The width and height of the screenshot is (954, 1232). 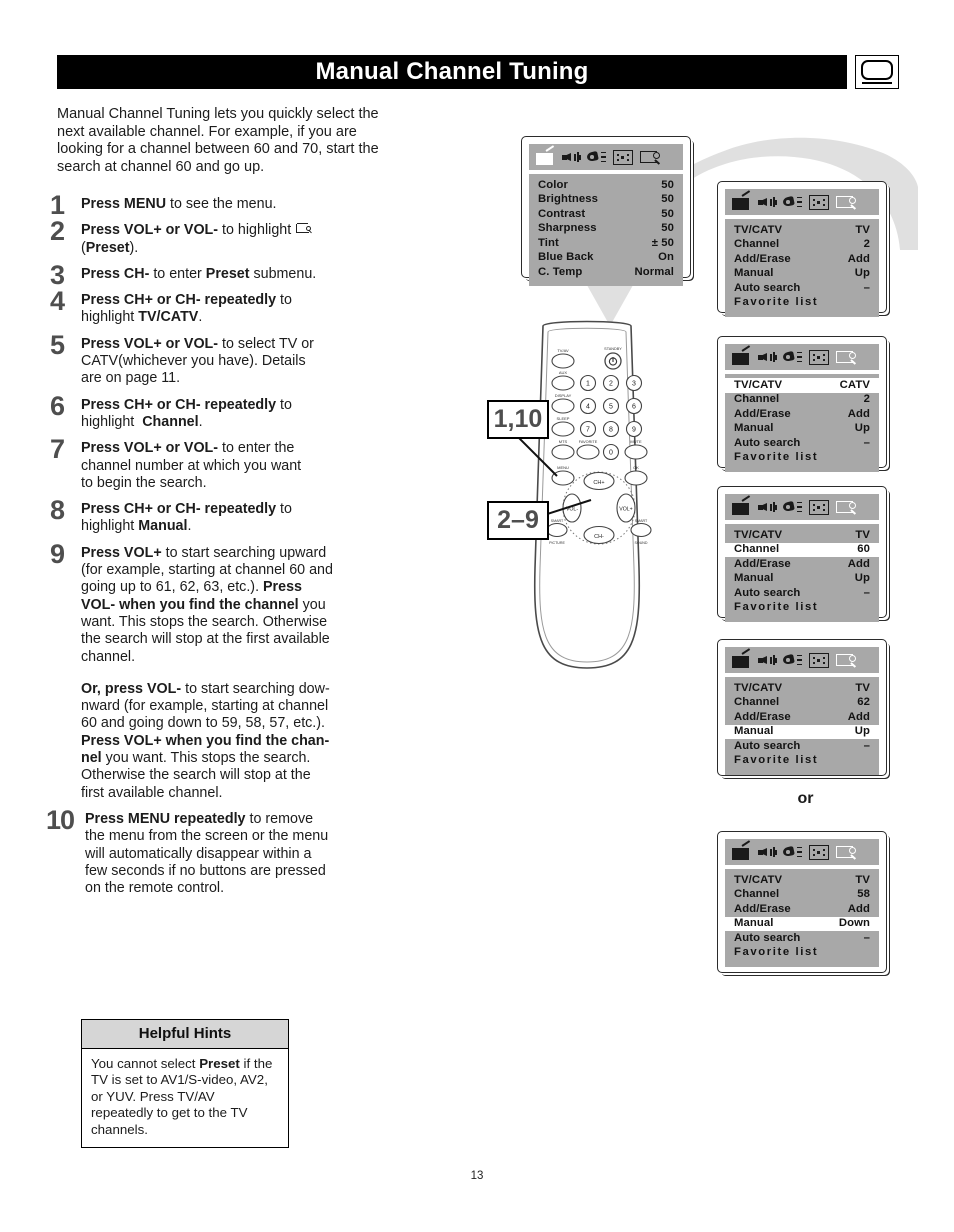 What do you see at coordinates (562, 213) in the screenshot?
I see `osd-row-label: Contrast` at bounding box center [562, 213].